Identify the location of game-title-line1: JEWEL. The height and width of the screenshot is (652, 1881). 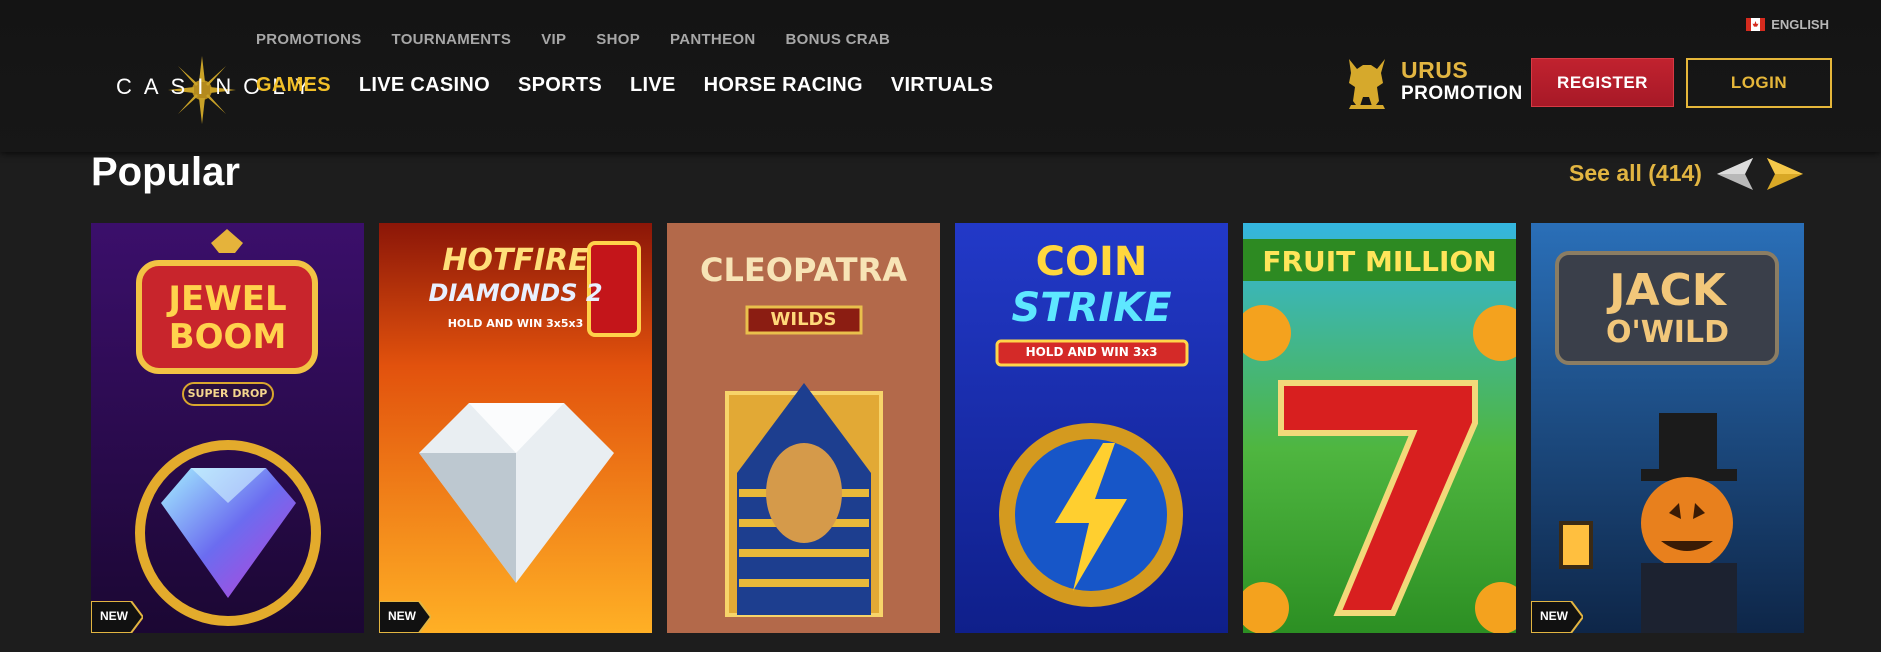
(227, 299).